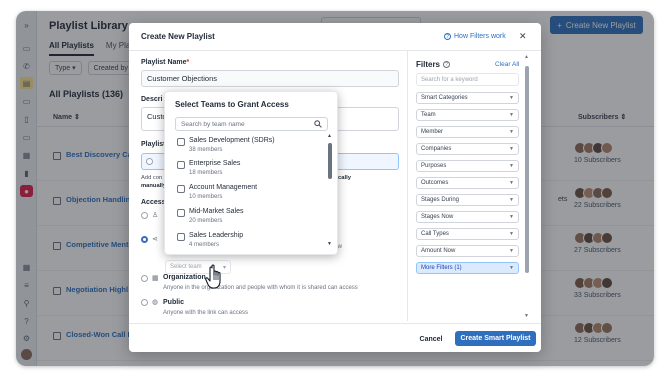 The width and height of the screenshot is (670, 376). What do you see at coordinates (467, 166) in the screenshot?
I see `filter-purposes: Purposes ▼` at bounding box center [467, 166].